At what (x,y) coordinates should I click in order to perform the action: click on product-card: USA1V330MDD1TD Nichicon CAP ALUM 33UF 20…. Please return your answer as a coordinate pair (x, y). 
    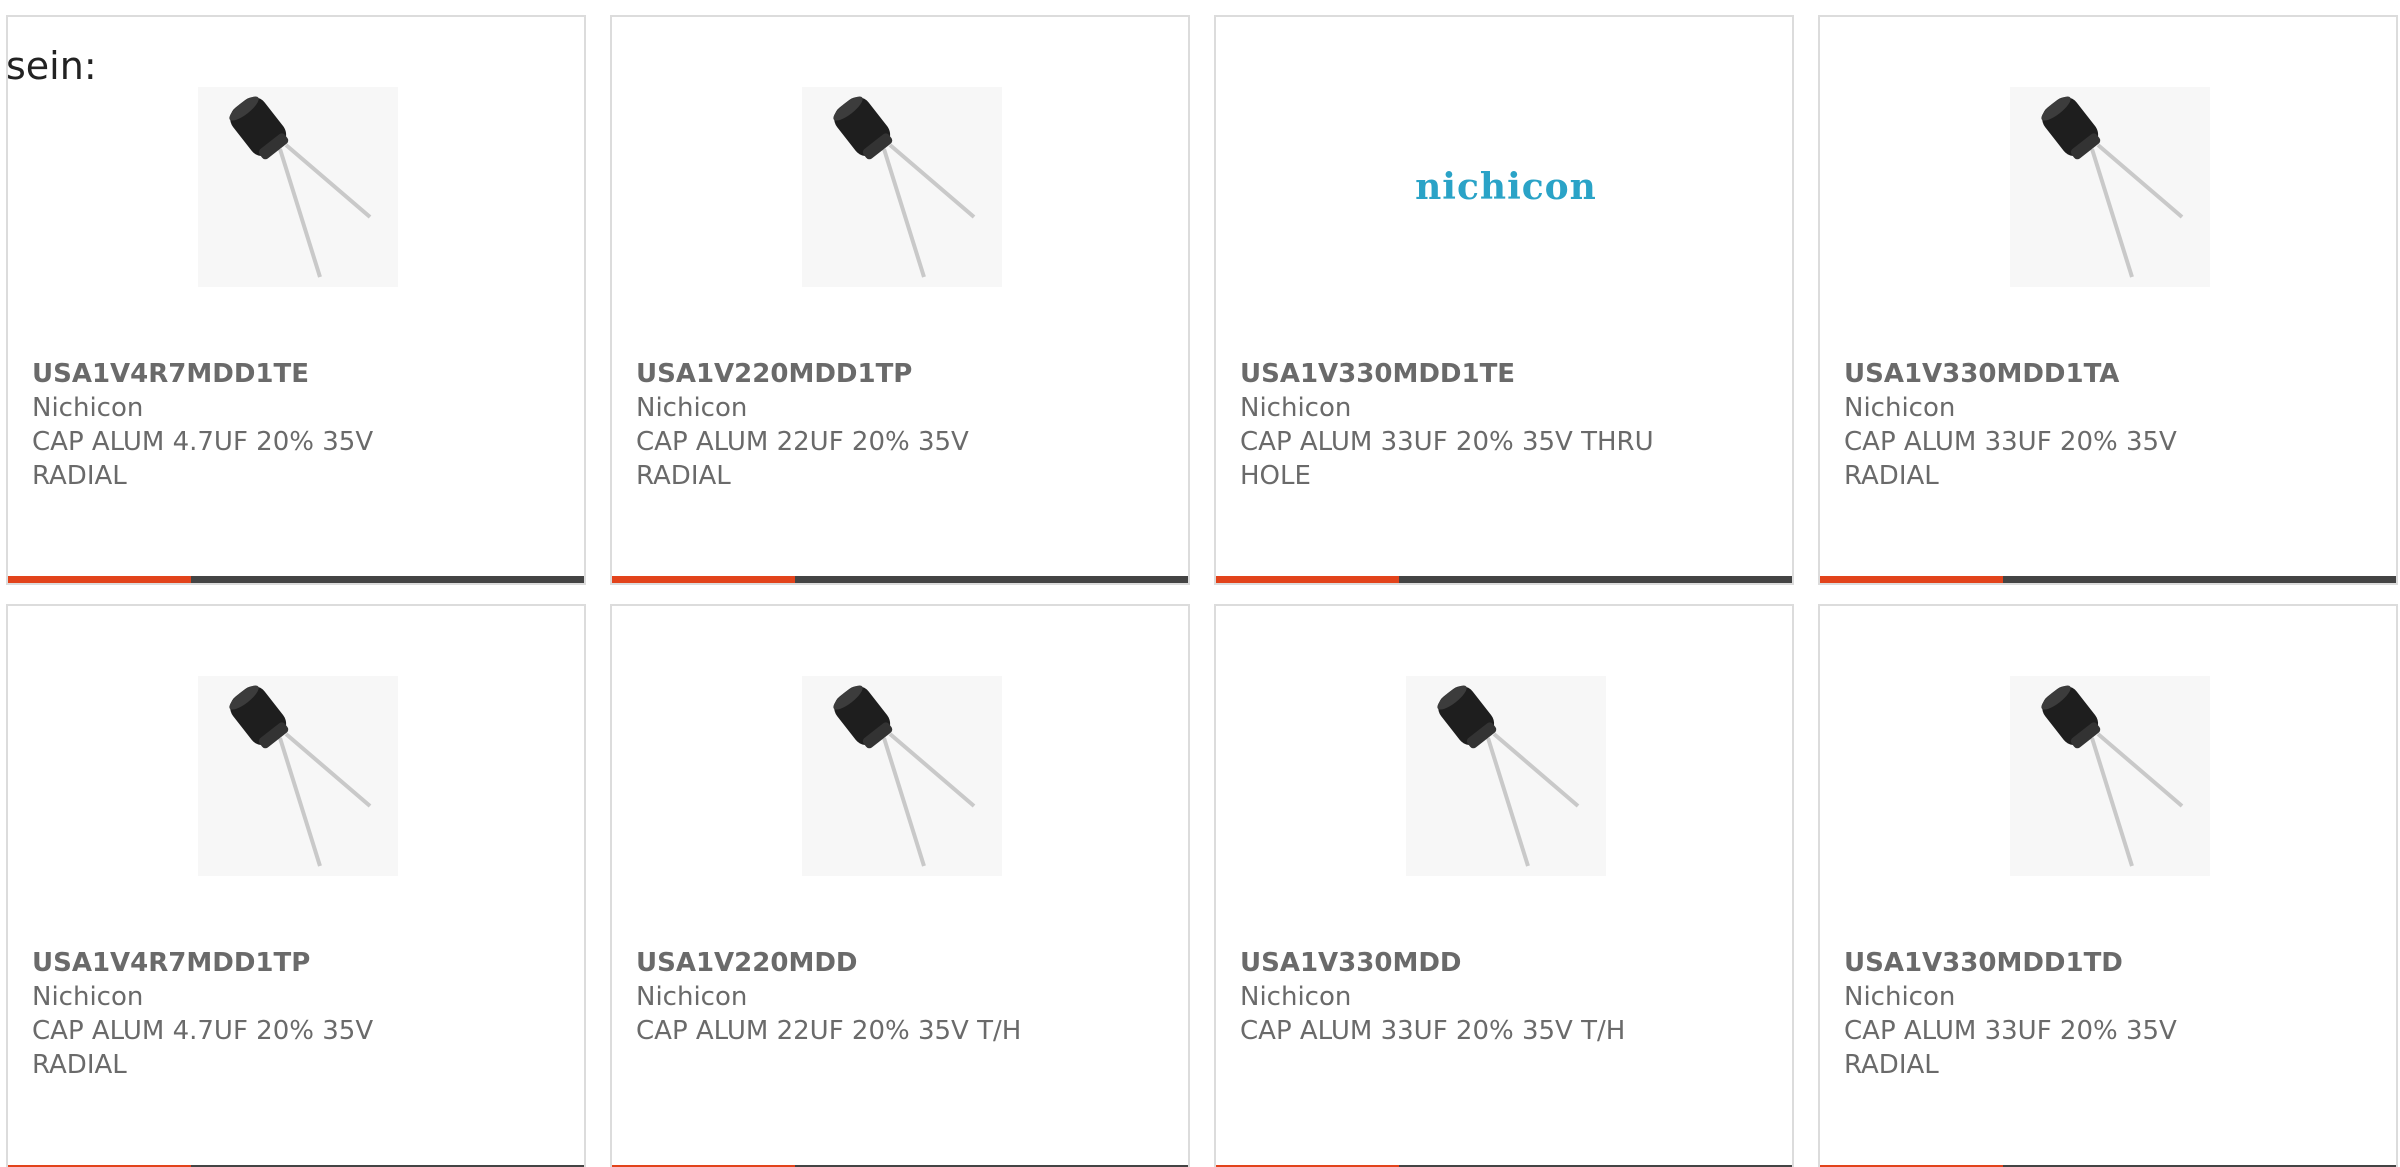
    Looking at the image, I should click on (2108, 885).